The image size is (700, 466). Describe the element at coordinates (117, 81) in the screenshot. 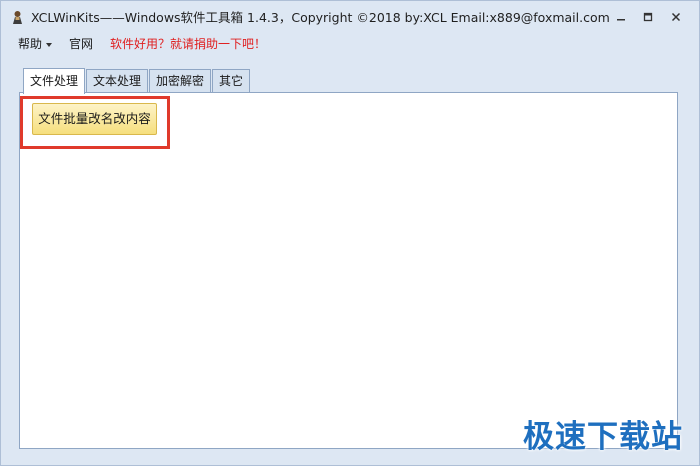

I see `tab-text-processing: 文本处理` at that location.